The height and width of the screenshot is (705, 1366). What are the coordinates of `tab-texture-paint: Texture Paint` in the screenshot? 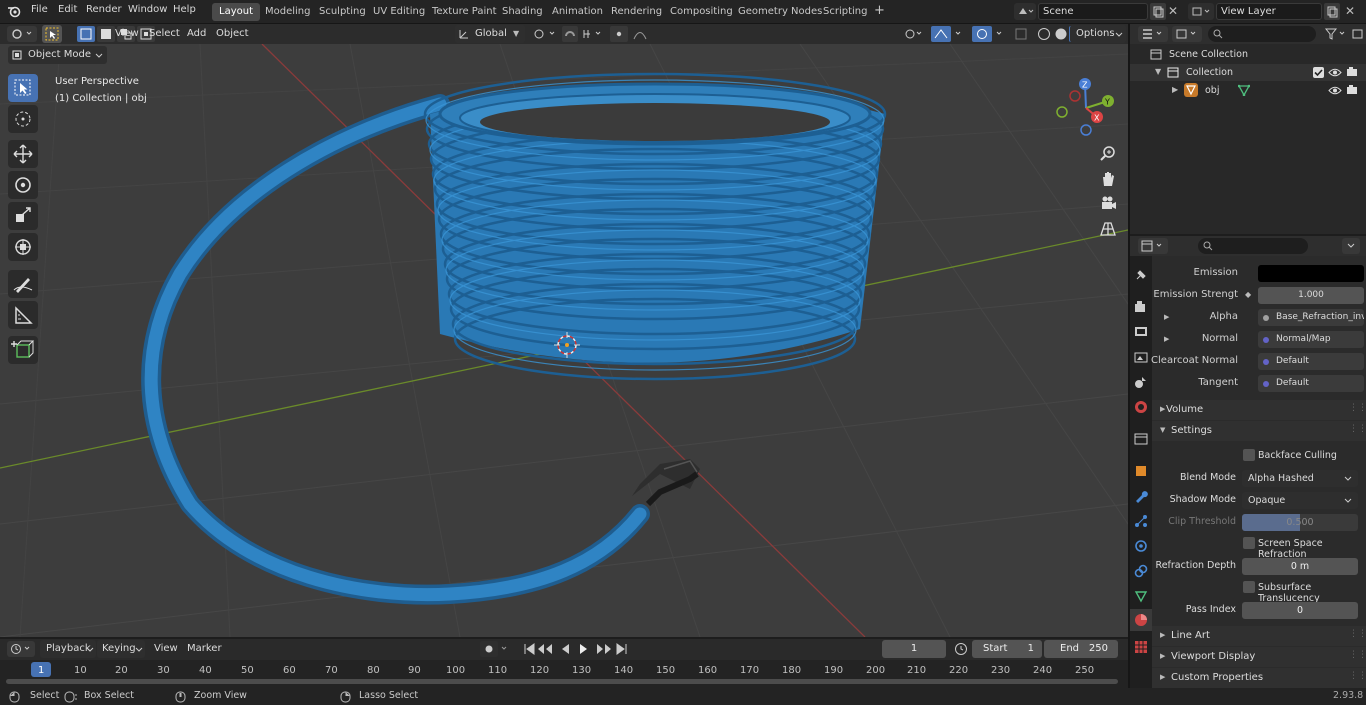 It's located at (464, 12).